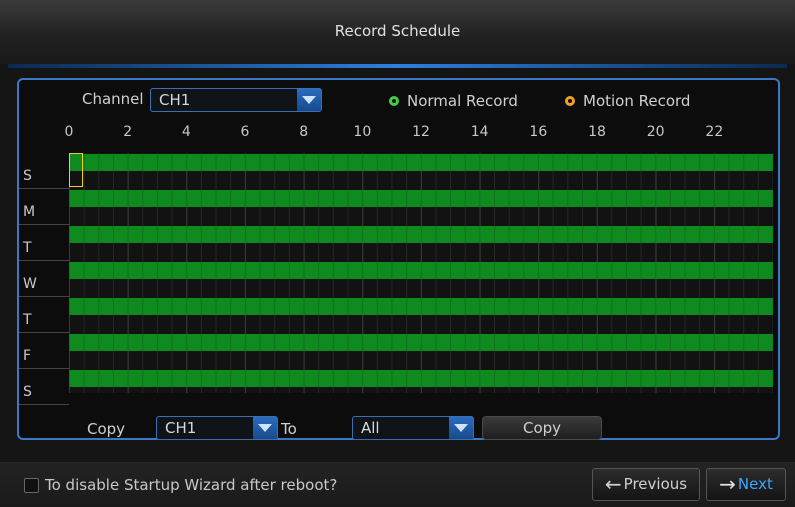 The height and width of the screenshot is (507, 795). What do you see at coordinates (370, 428) in the screenshot?
I see `copy-to-value: All` at bounding box center [370, 428].